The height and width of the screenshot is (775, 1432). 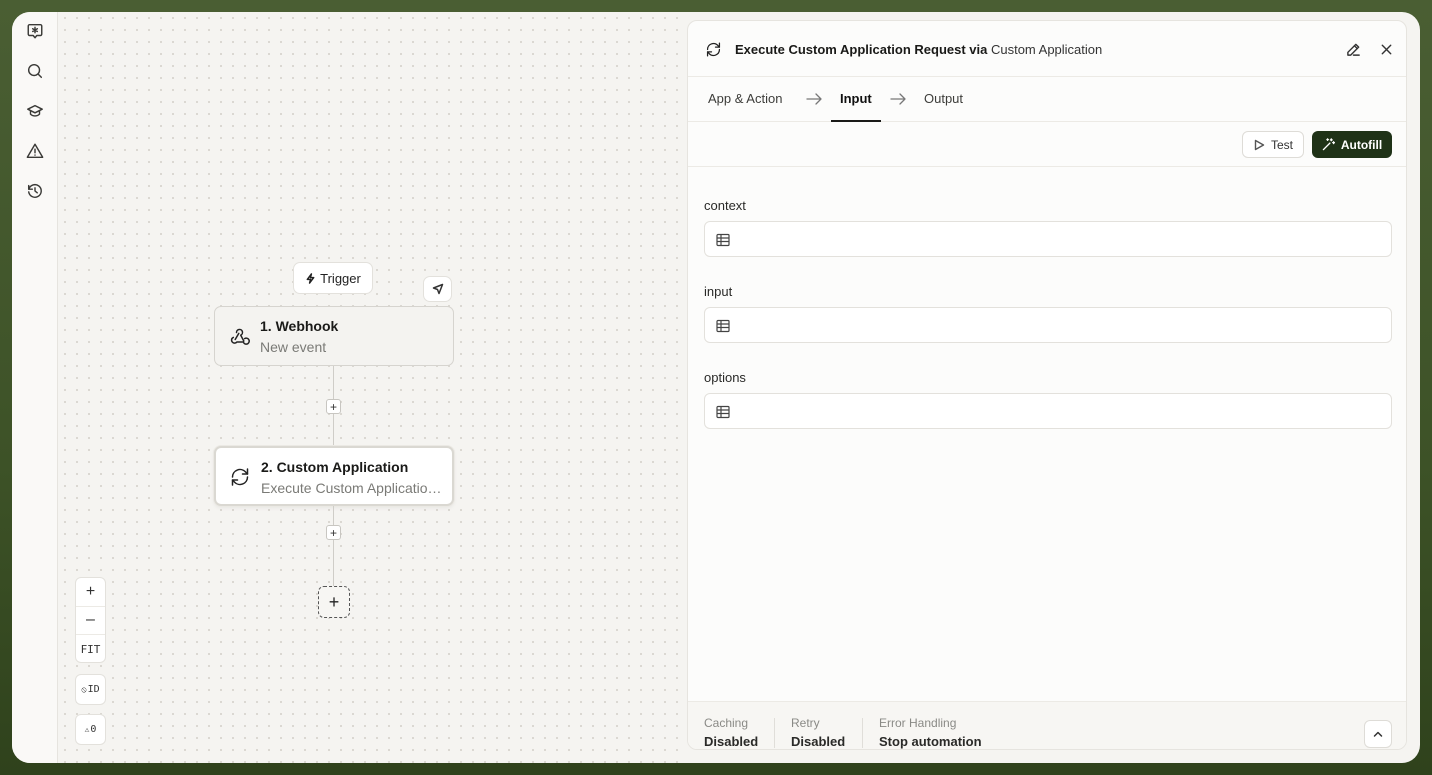 What do you see at coordinates (805, 723) in the screenshot?
I see `retry-label: Retry` at bounding box center [805, 723].